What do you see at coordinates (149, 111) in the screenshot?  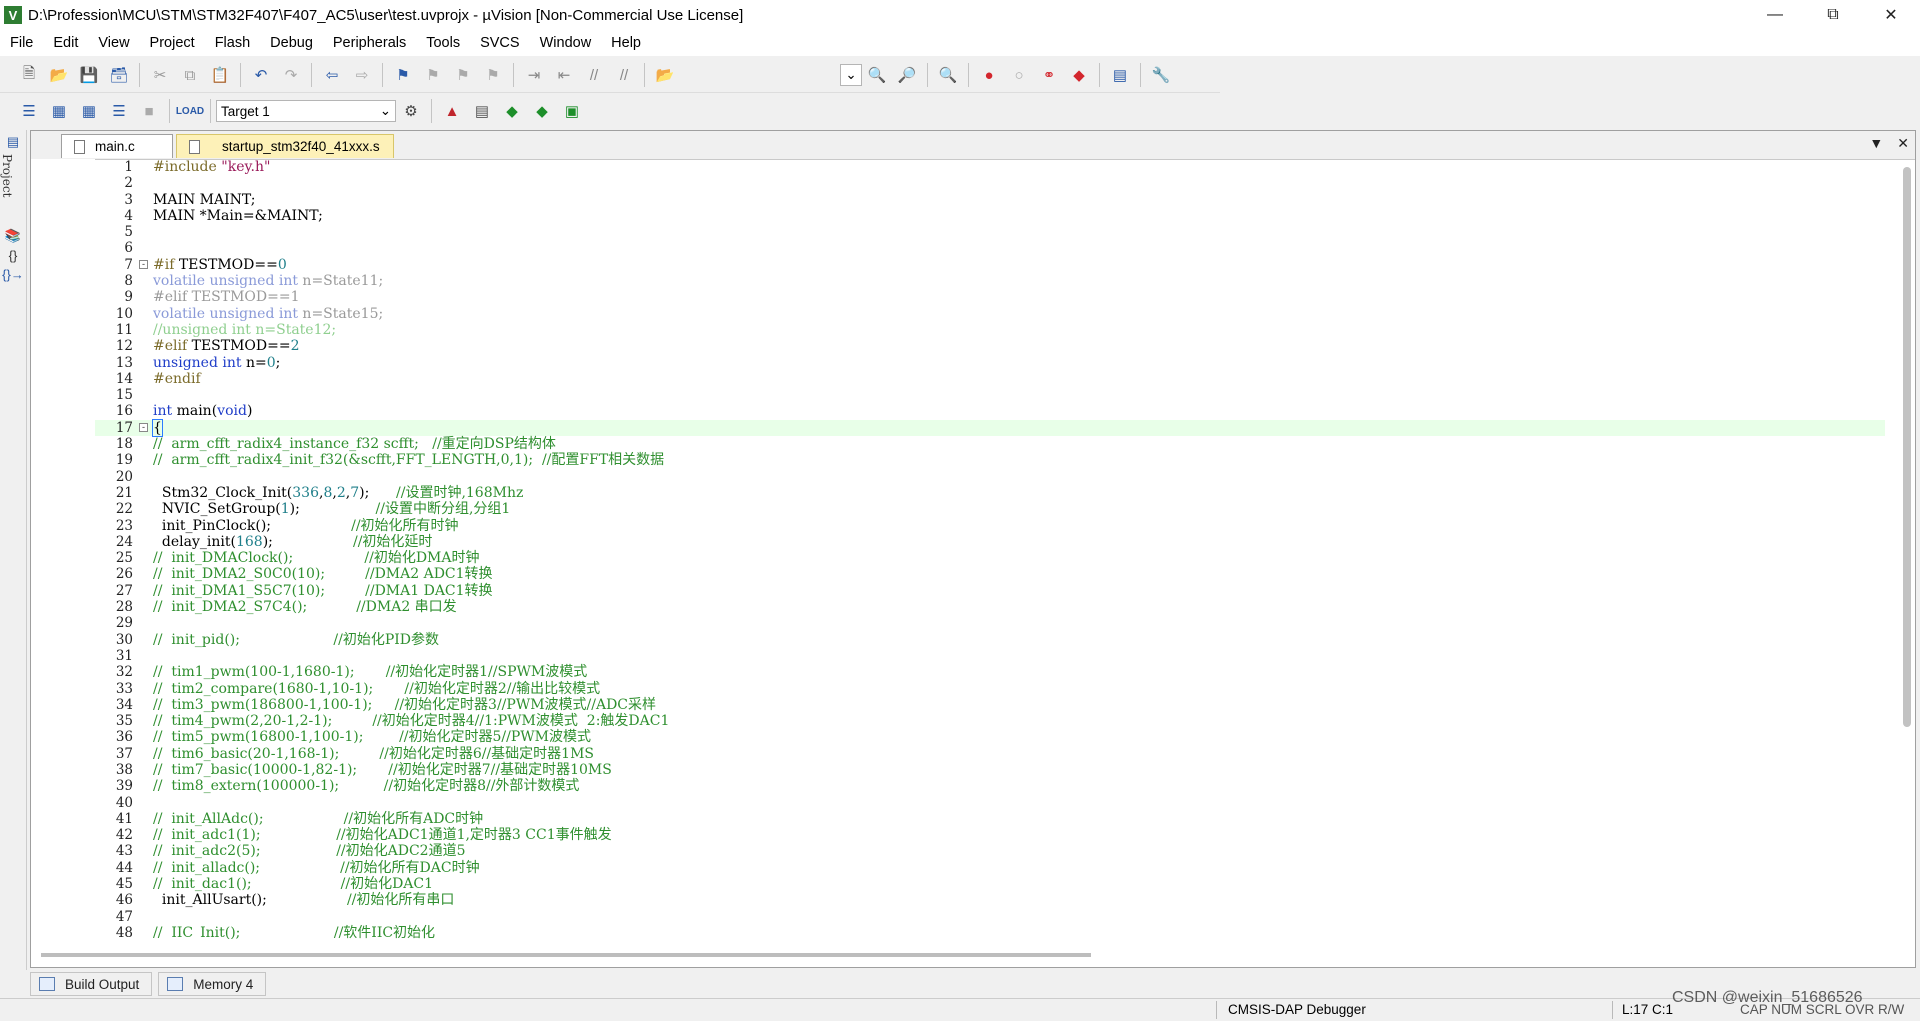 I see `stop-build-icon: ■` at bounding box center [149, 111].